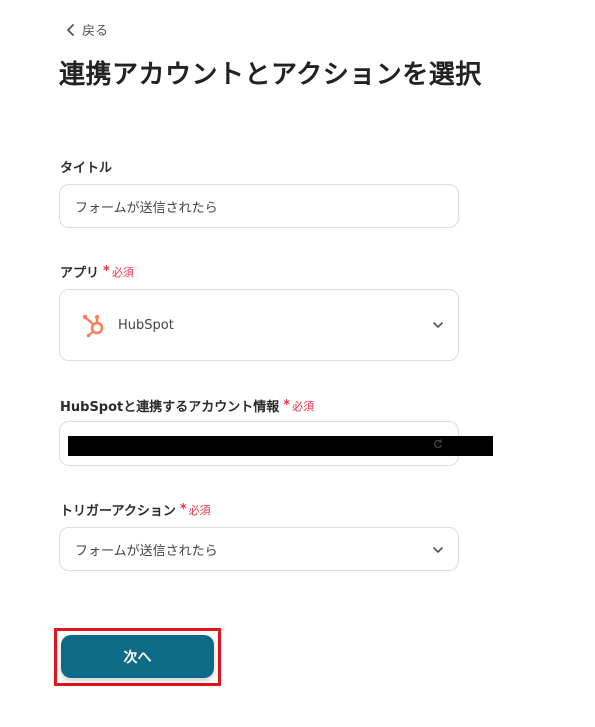 This screenshot has height=727, width=595. What do you see at coordinates (280, 446) in the screenshot?
I see `redacted-account-value` at bounding box center [280, 446].